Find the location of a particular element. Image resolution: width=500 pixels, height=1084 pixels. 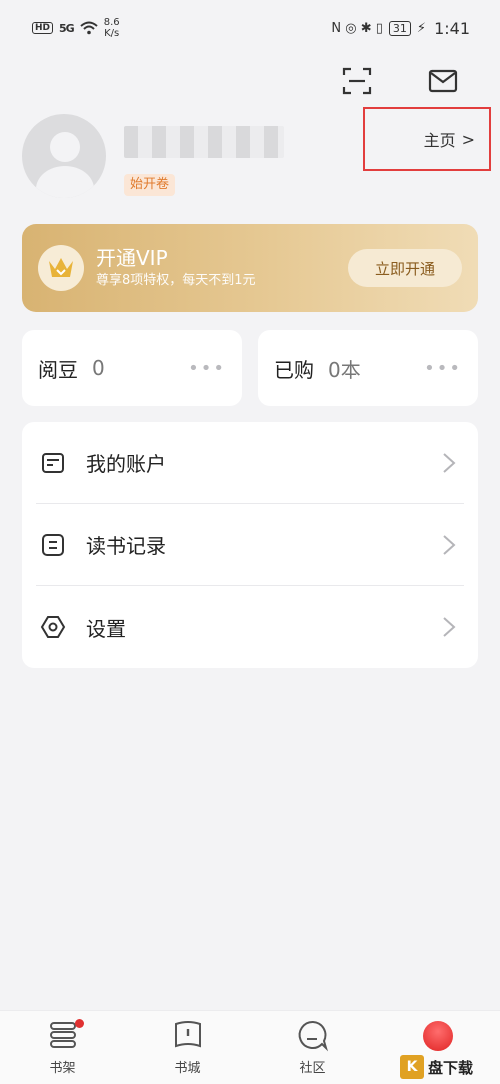

watermark: K 盘下载 is located at coordinates (450, 1067).